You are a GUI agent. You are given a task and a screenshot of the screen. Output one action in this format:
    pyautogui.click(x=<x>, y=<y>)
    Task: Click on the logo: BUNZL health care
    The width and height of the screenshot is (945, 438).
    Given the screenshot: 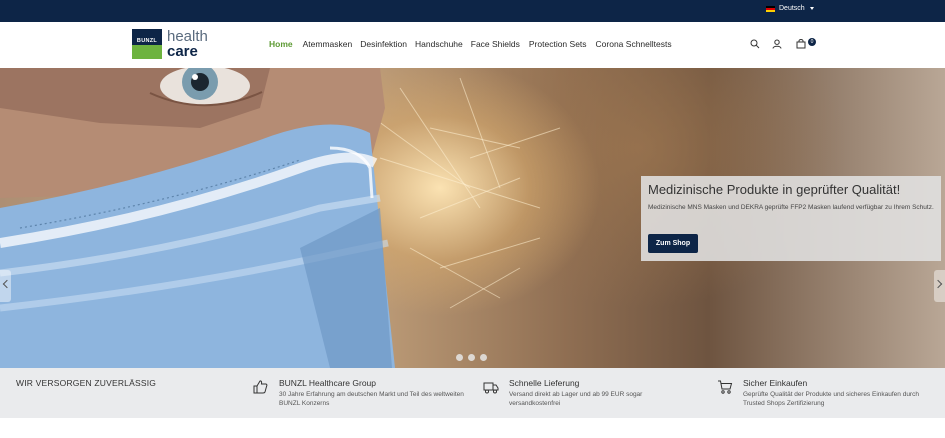 What is the action you would take?
    pyautogui.click(x=170, y=44)
    